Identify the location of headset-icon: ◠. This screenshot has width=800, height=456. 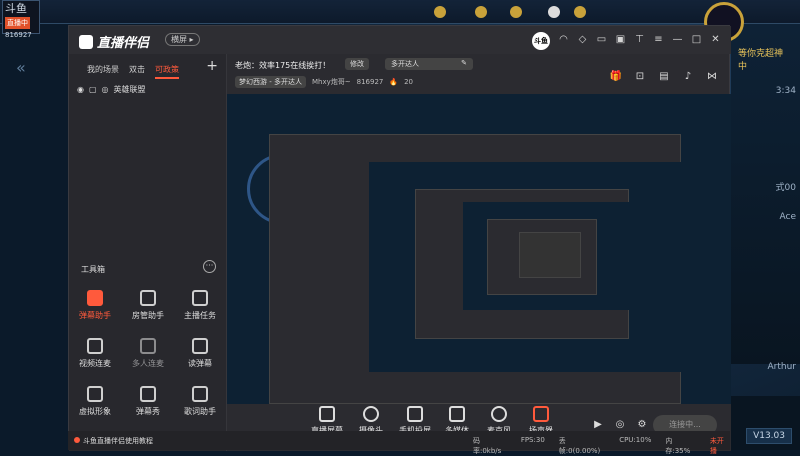
(563, 40).